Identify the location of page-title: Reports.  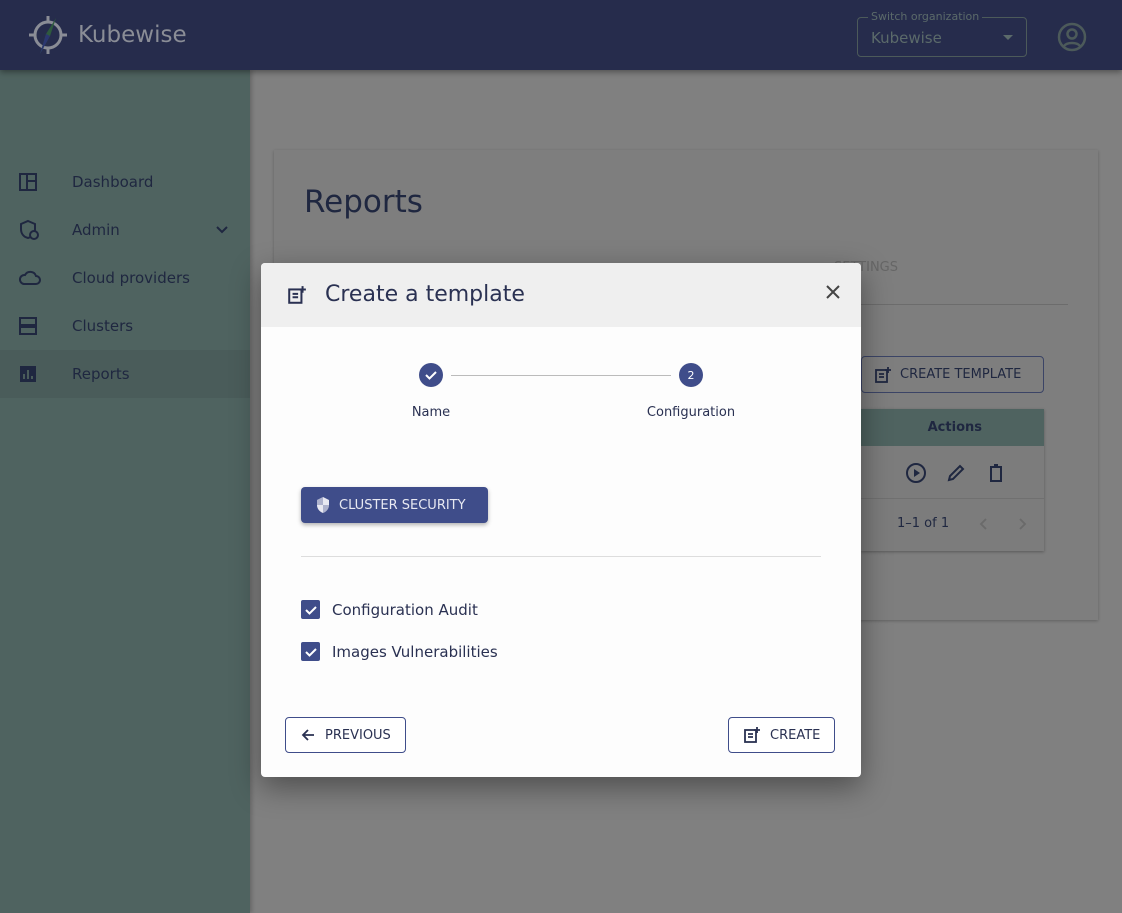
(363, 202).